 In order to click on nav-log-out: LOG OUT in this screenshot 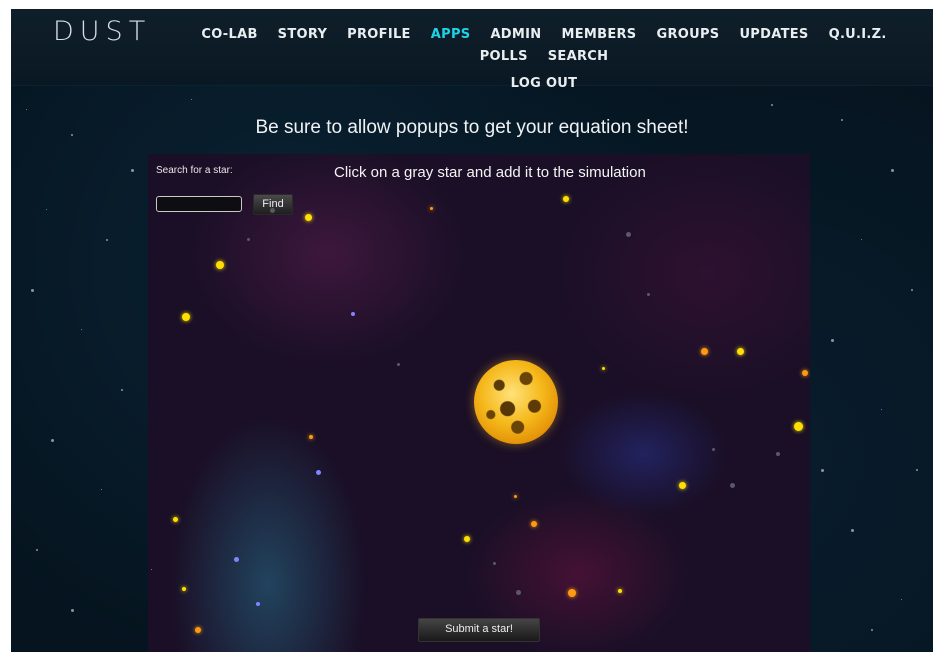, I will do `click(544, 83)`.